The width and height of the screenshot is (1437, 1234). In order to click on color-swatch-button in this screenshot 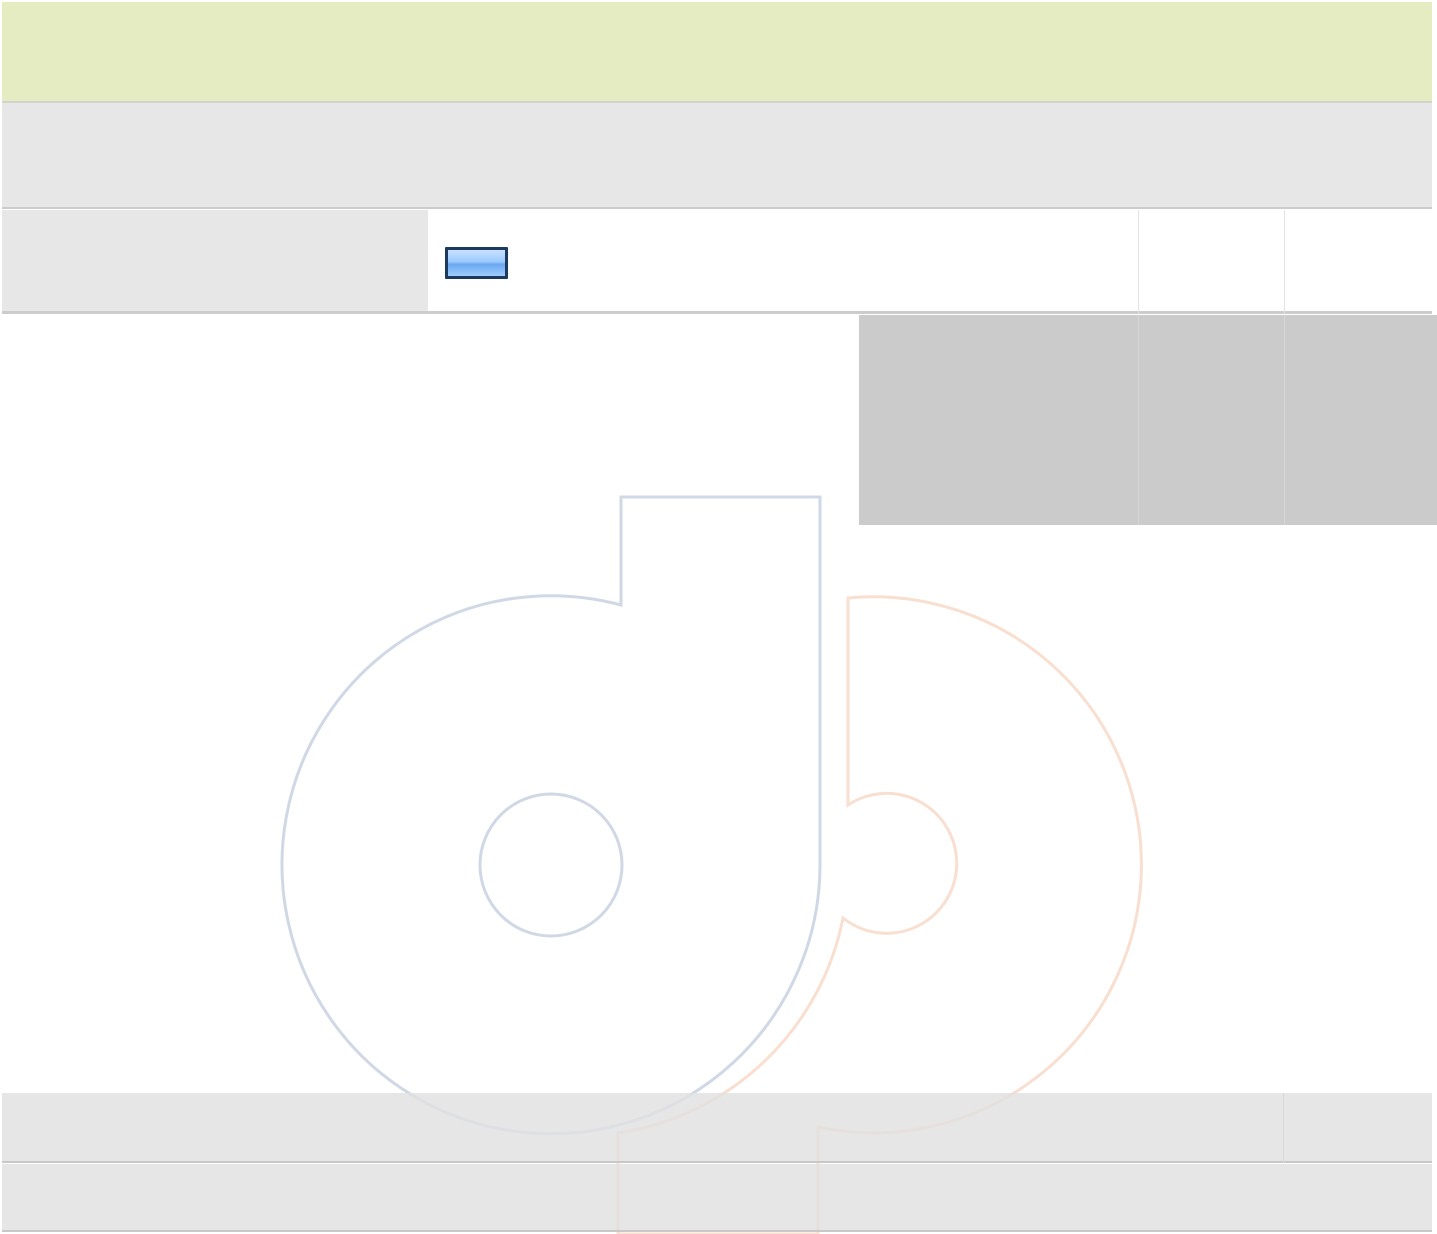, I will do `click(476, 263)`.